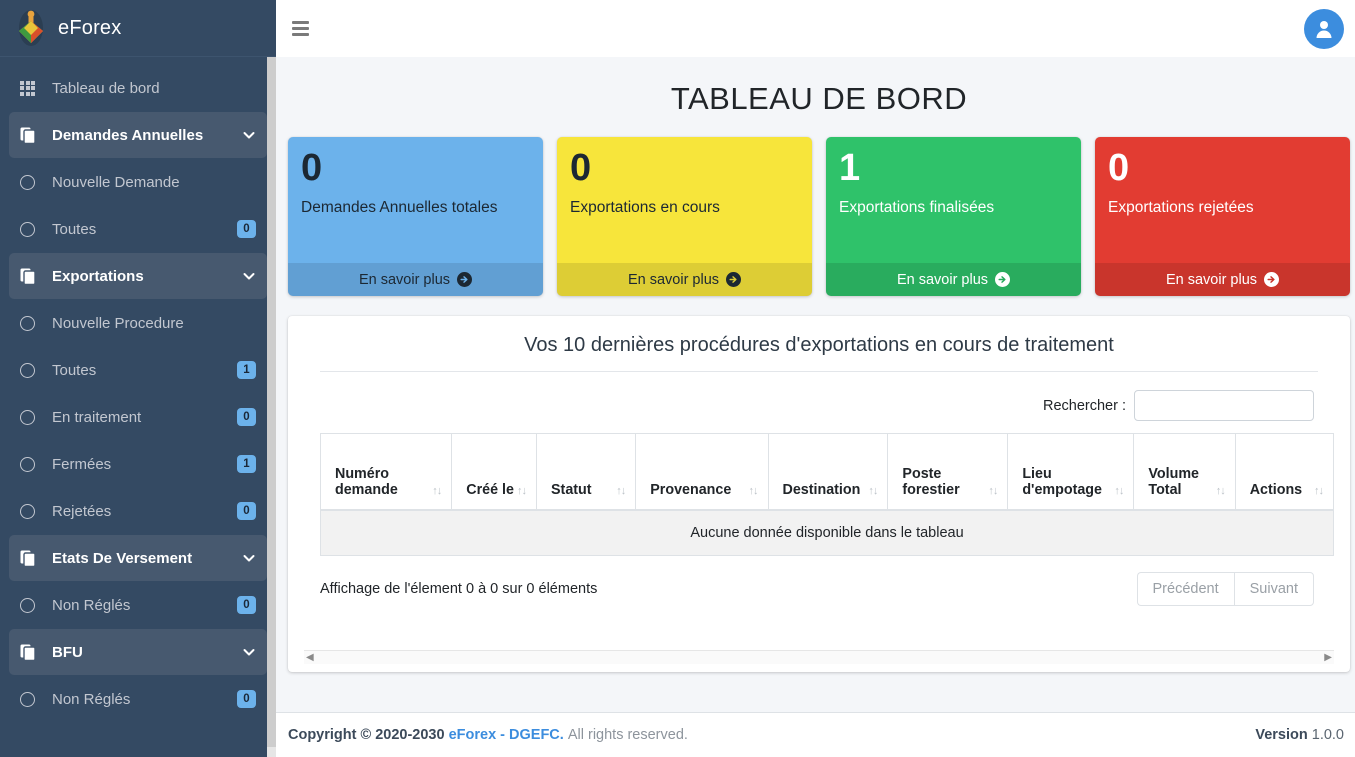 Image resolution: width=1355 pixels, height=757 pixels. Describe the element at coordinates (33, 88) in the screenshot. I see `grid-icon` at that location.